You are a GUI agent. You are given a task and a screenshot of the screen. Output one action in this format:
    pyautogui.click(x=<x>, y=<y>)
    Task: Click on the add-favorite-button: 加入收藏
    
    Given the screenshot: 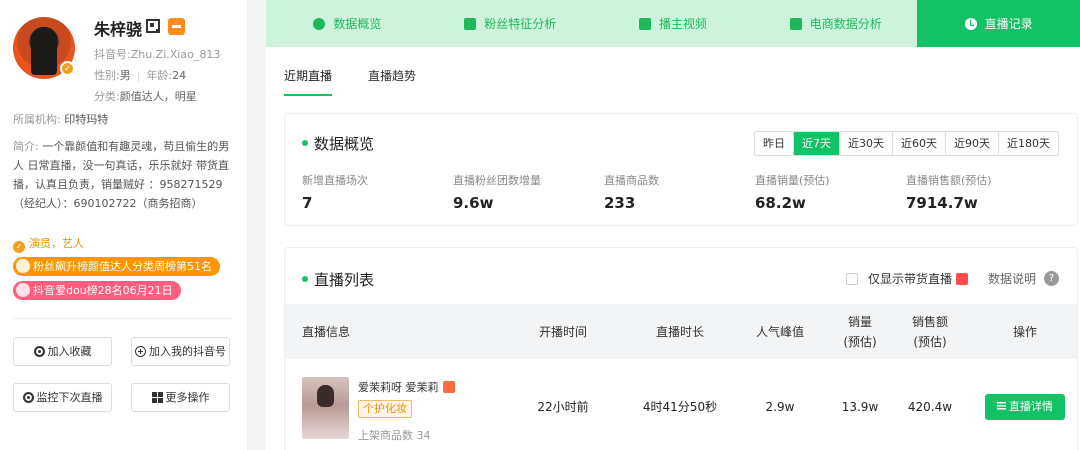 What is the action you would take?
    pyautogui.click(x=62, y=351)
    